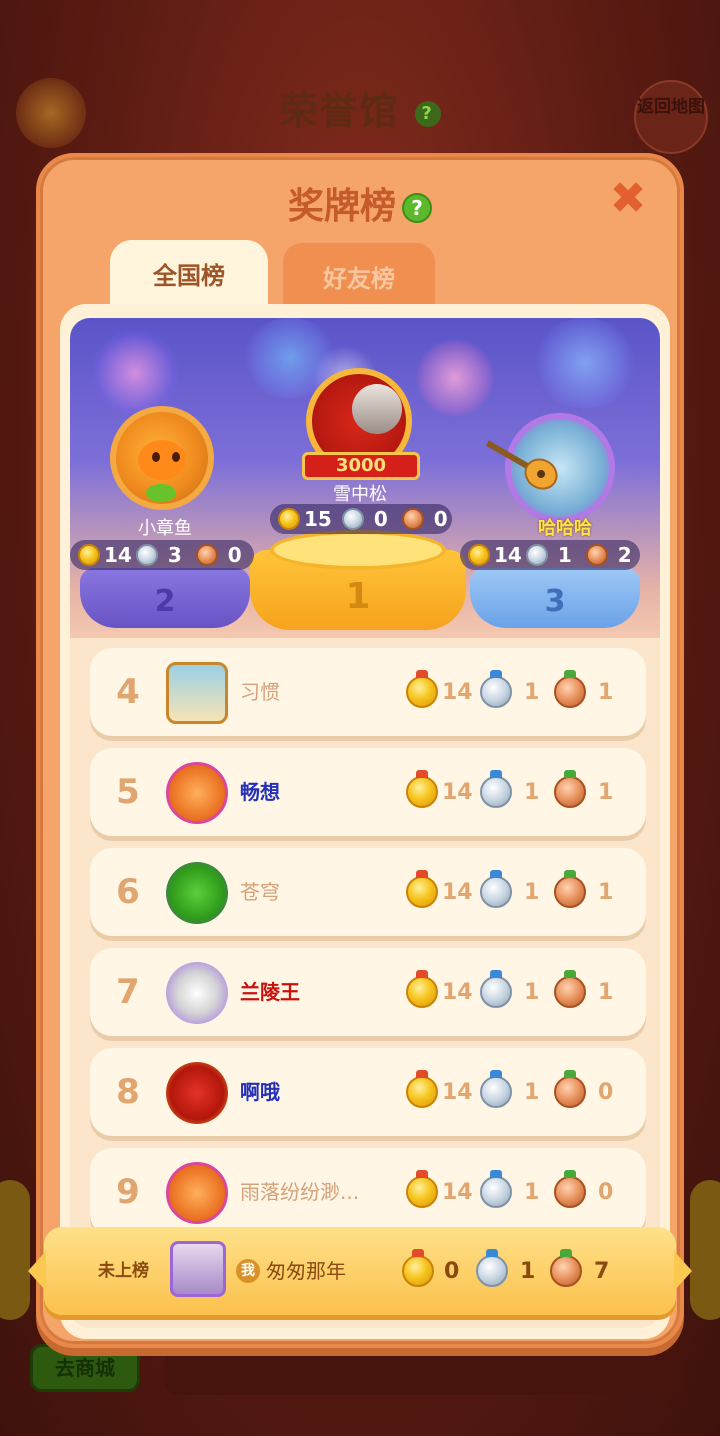 The height and width of the screenshot is (1436, 720). Describe the element at coordinates (359, 275) in the screenshot. I see `tab-friends: 好友榜` at that location.